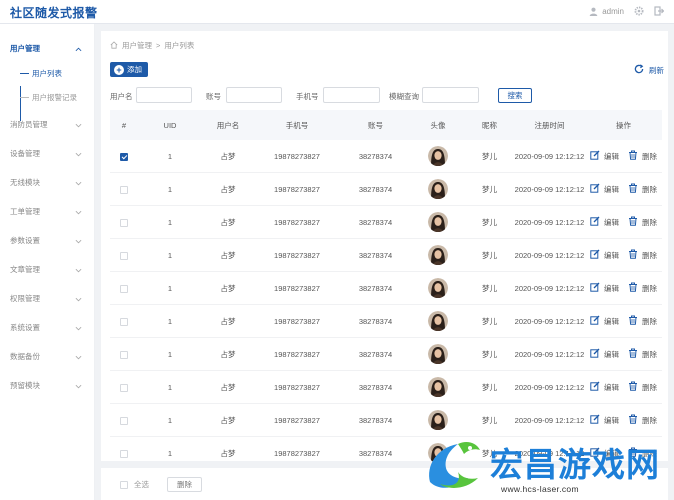  What do you see at coordinates (25, 153) in the screenshot?
I see `sidebar-item-label: 设备管理` at bounding box center [25, 153].